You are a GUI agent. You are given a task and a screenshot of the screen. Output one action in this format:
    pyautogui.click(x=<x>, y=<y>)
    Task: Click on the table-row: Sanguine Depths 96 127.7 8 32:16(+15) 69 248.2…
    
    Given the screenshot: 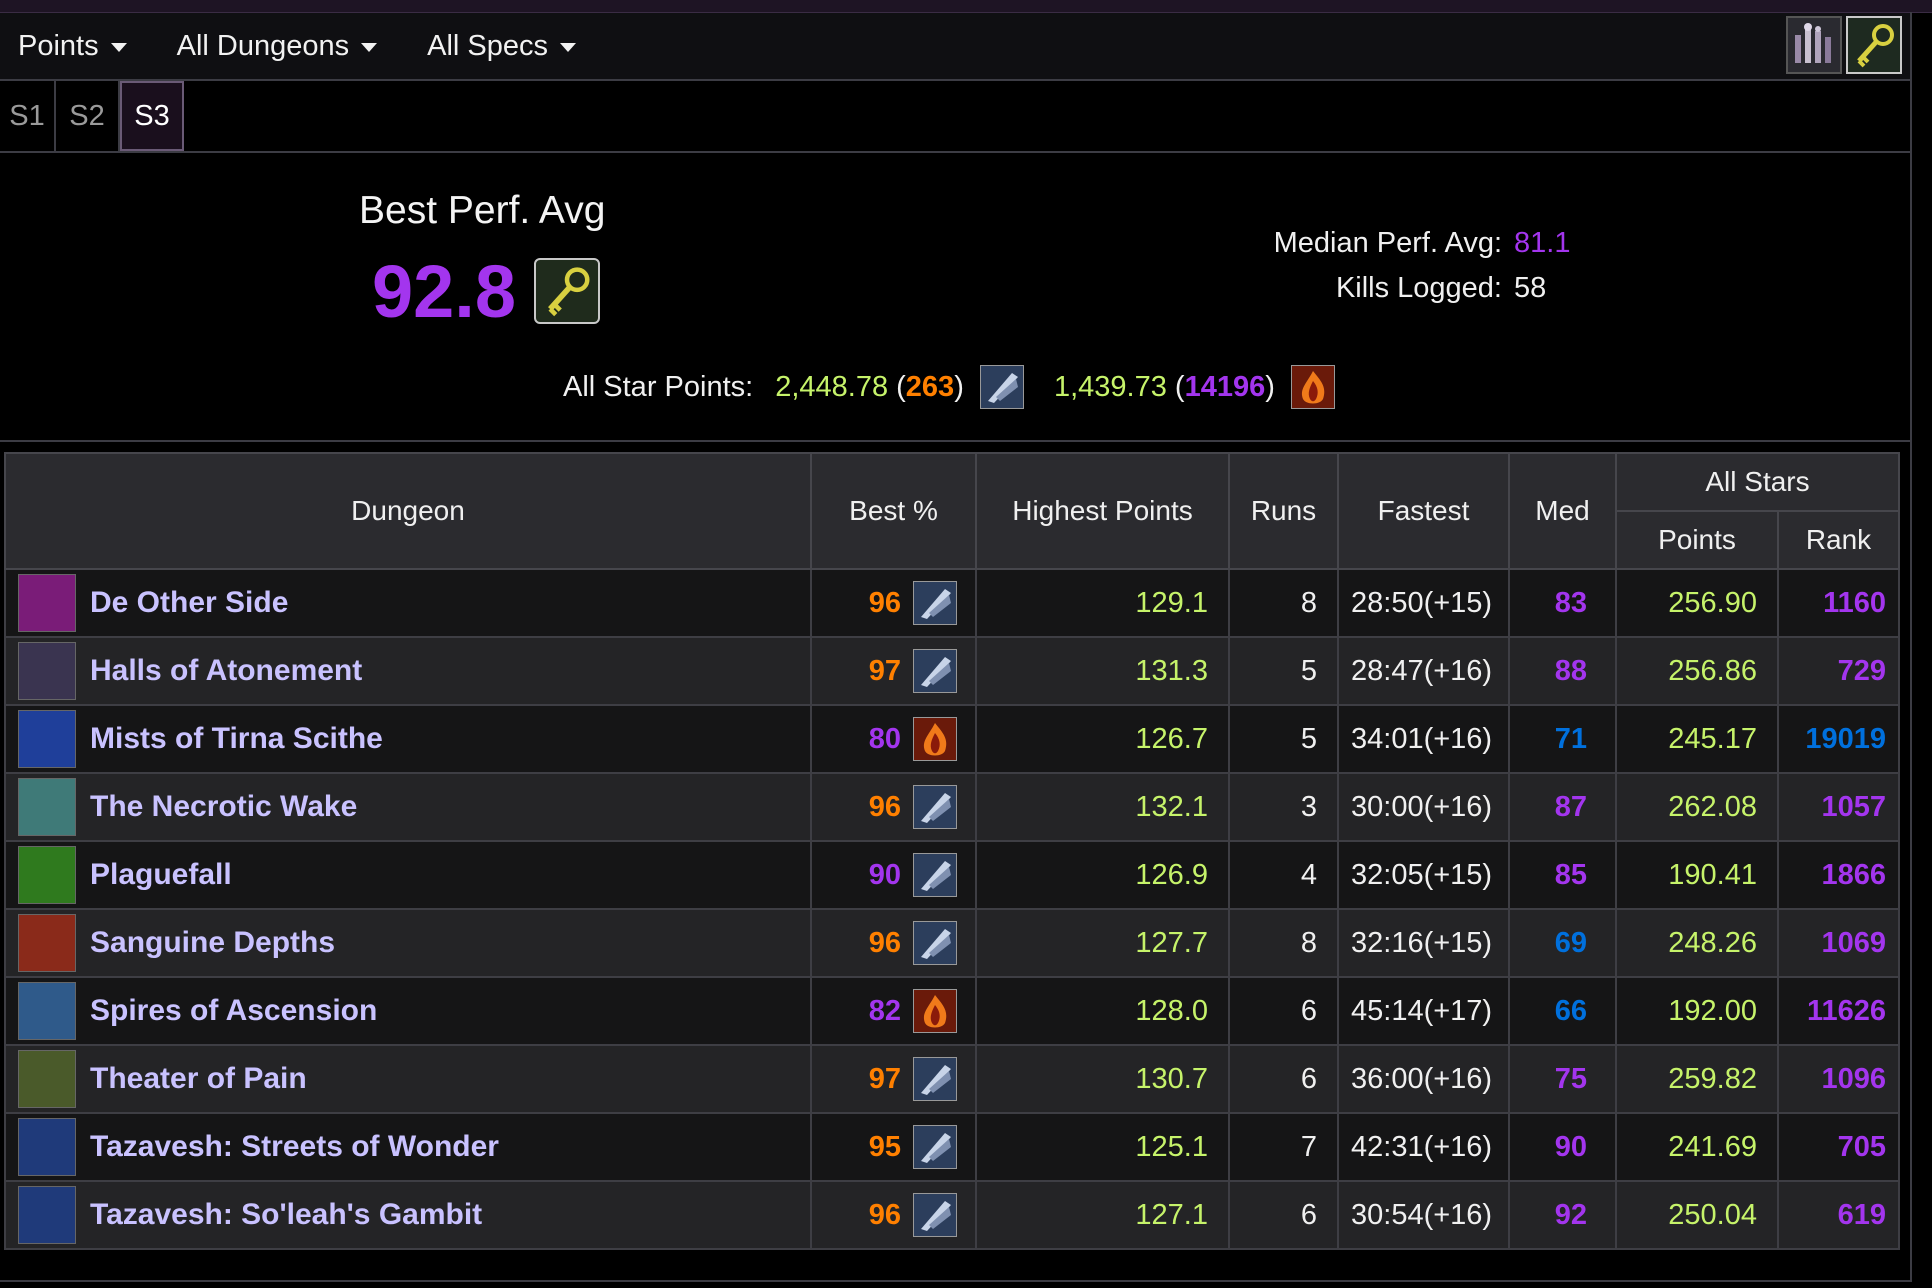 What is the action you would take?
    pyautogui.click(x=952, y=943)
    